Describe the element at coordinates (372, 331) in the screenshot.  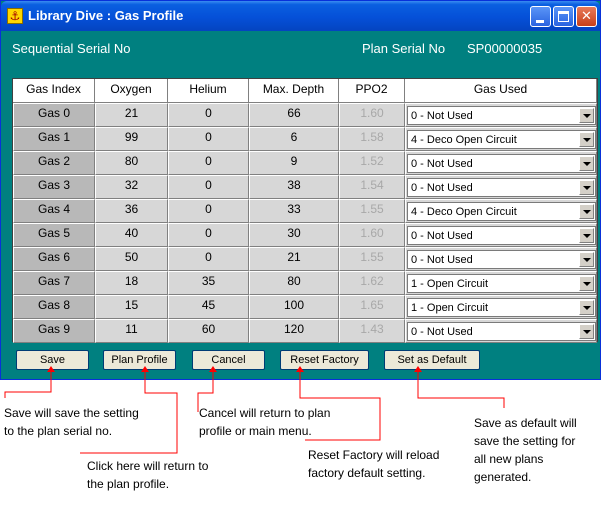
I see `ppo2-cell: 1.43` at that location.